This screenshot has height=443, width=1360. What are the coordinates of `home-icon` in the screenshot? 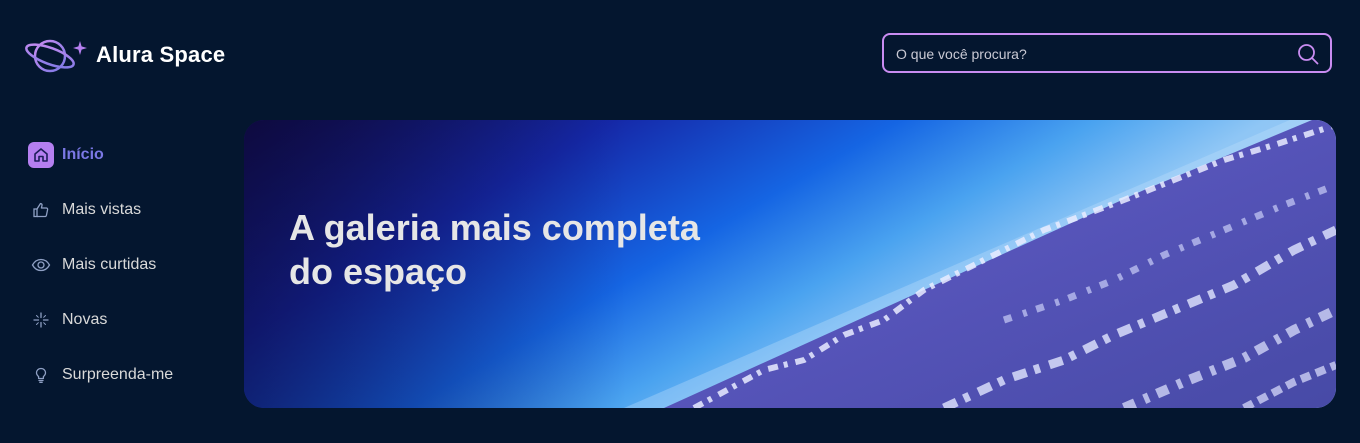 It's located at (41, 155).